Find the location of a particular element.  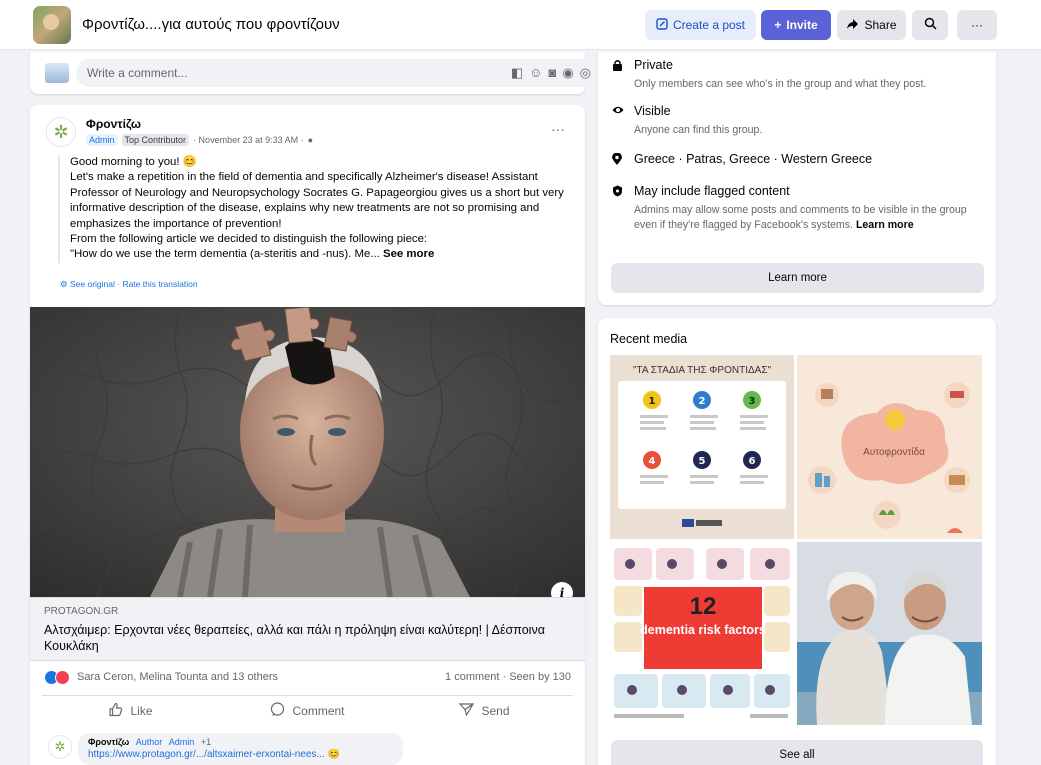

media-tile: Αυτοφροντίδα is located at coordinates (889, 447).